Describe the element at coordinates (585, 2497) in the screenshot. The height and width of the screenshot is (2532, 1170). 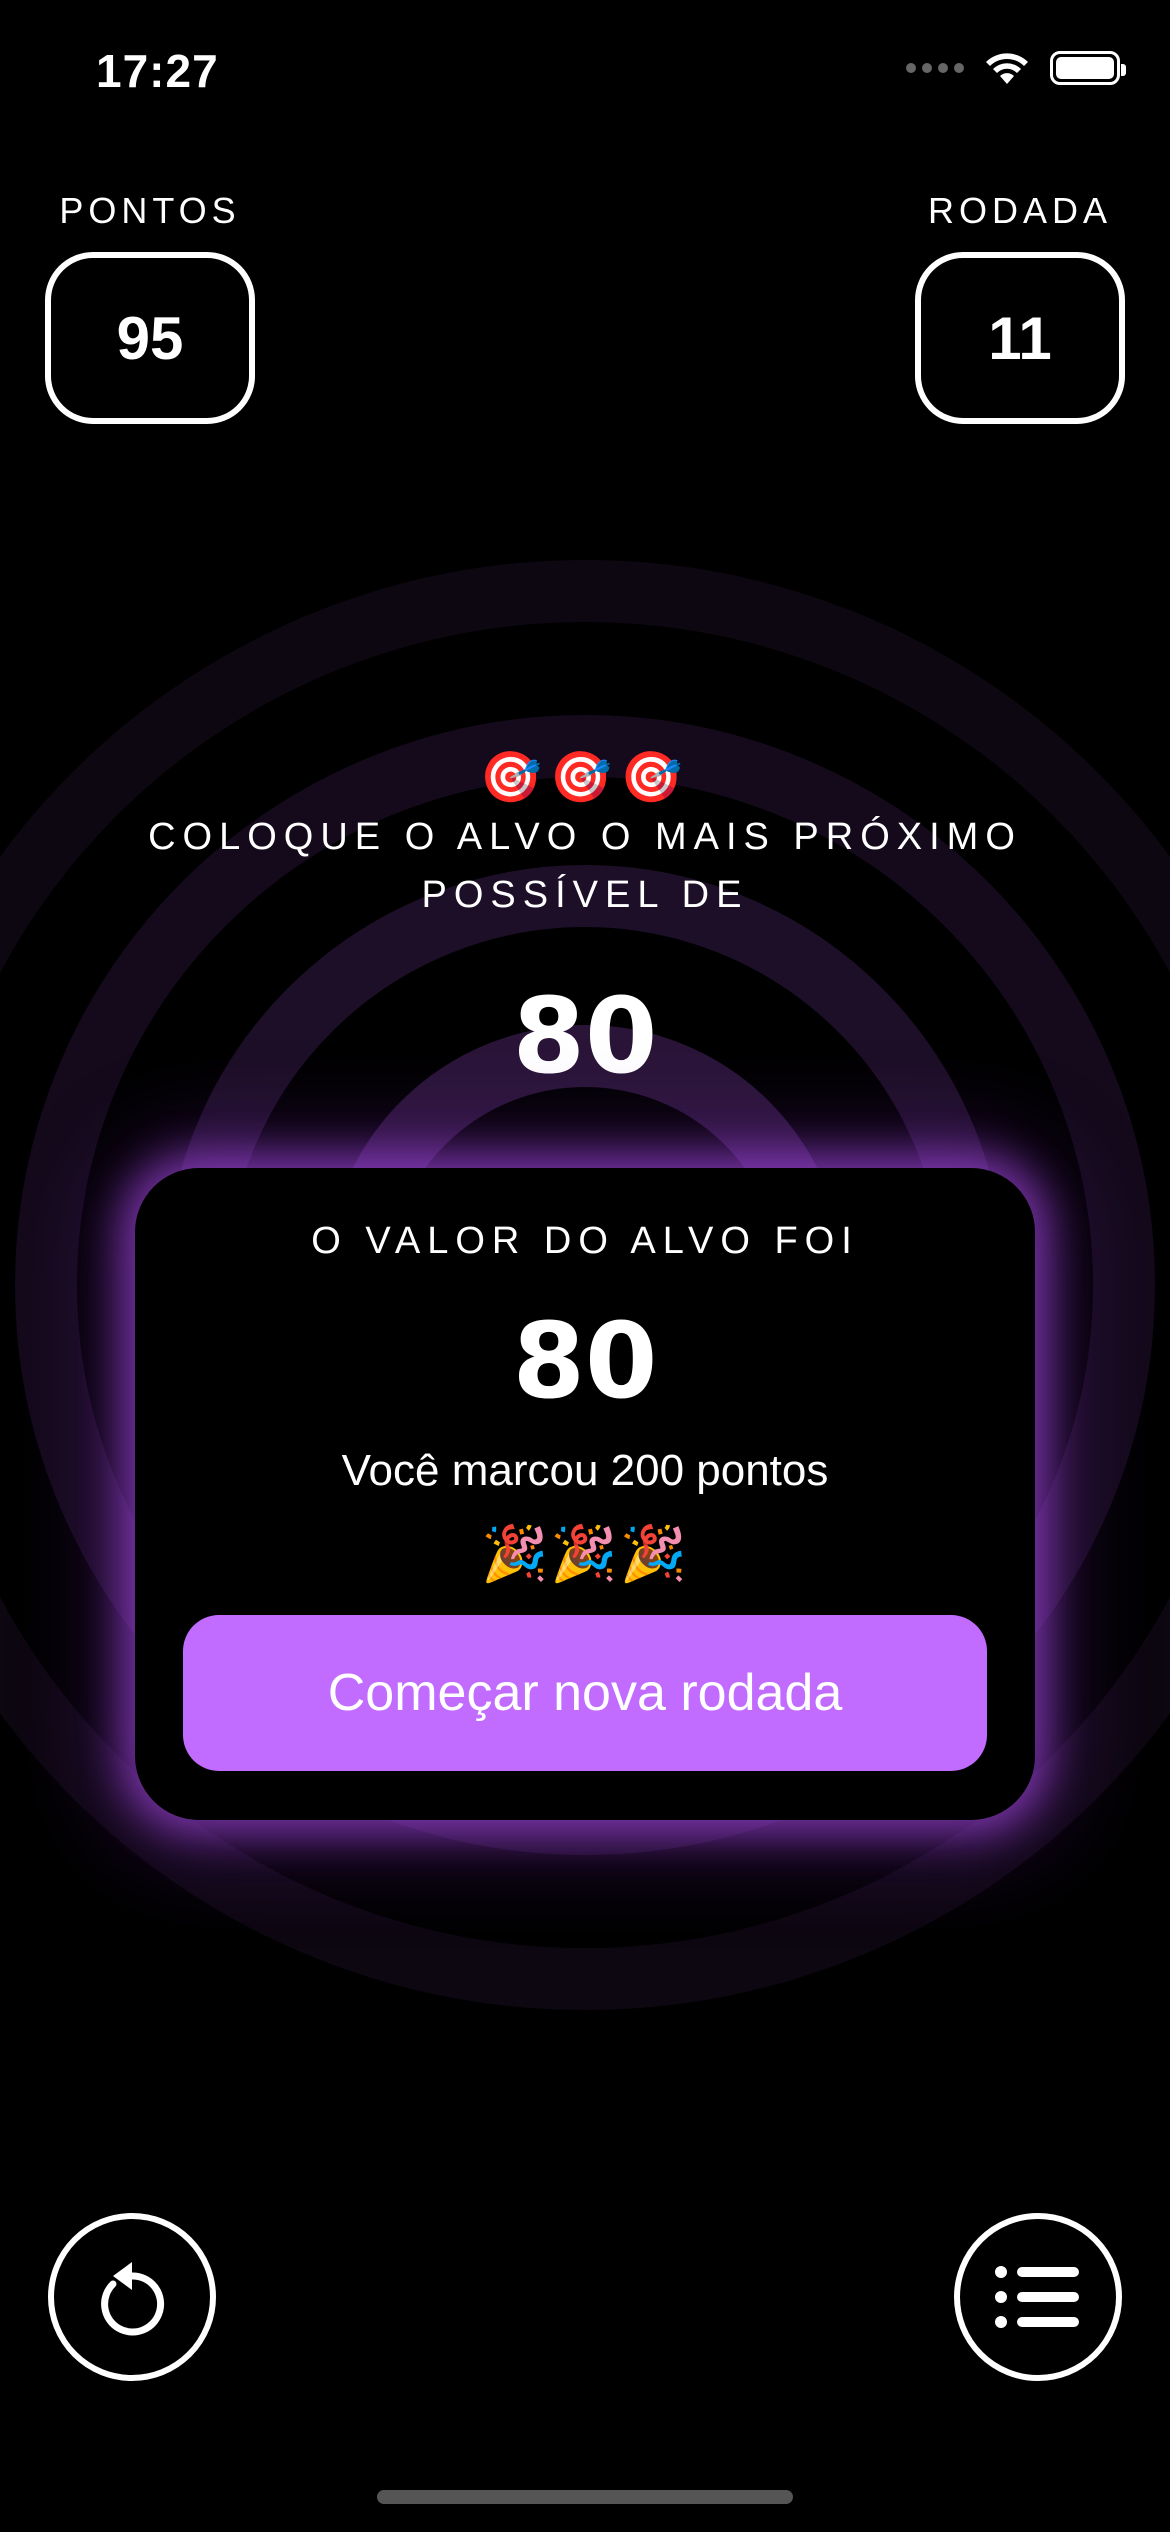
I see `home-indicator` at that location.